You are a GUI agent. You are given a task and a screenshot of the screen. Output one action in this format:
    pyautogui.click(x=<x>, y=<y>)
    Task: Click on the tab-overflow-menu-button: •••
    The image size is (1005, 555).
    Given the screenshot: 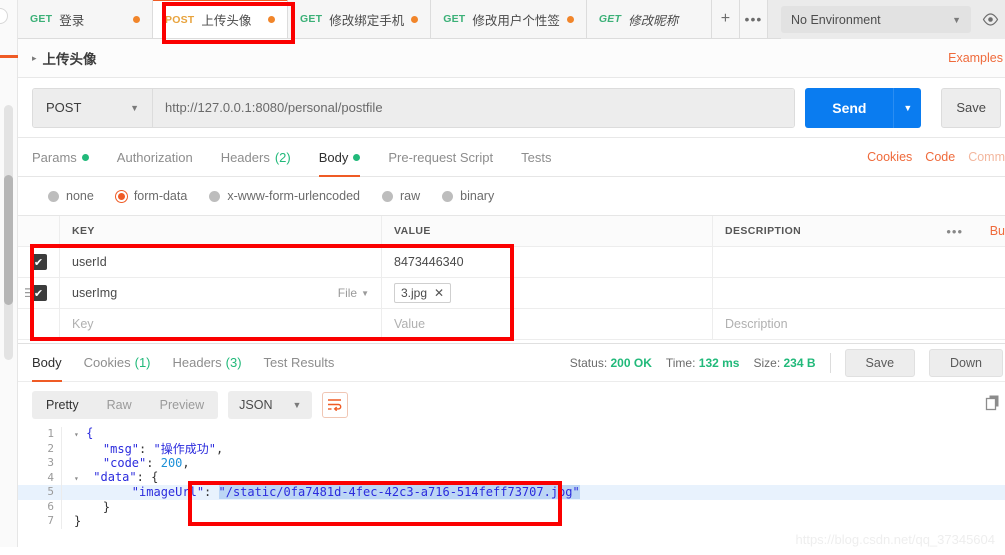 What is the action you would take?
    pyautogui.click(x=753, y=19)
    